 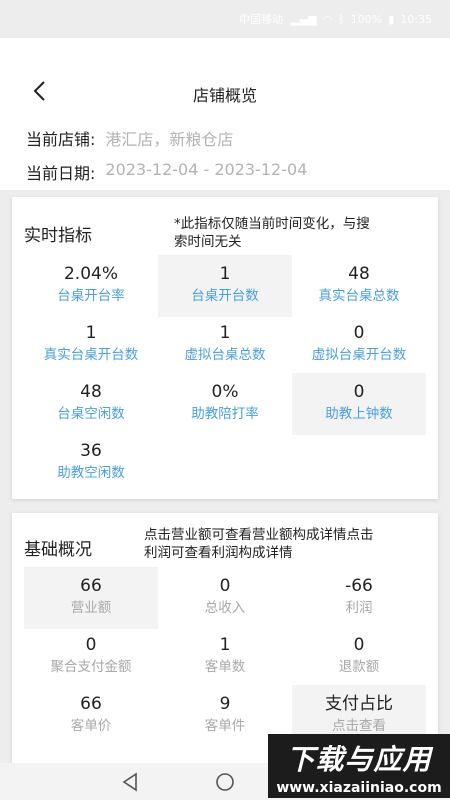 What do you see at coordinates (366, 19) in the screenshot?
I see `battery-text: 100%` at bounding box center [366, 19].